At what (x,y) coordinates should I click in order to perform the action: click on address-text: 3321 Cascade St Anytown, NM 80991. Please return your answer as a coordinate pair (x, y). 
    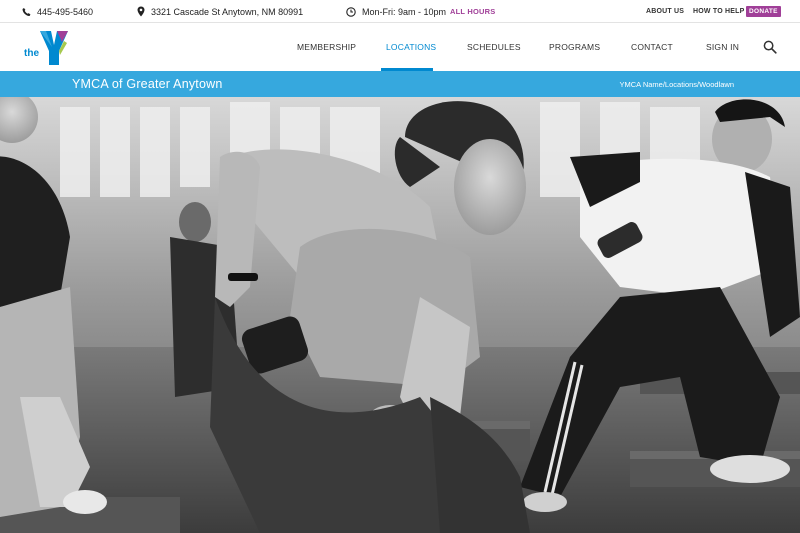
    Looking at the image, I should click on (227, 12).